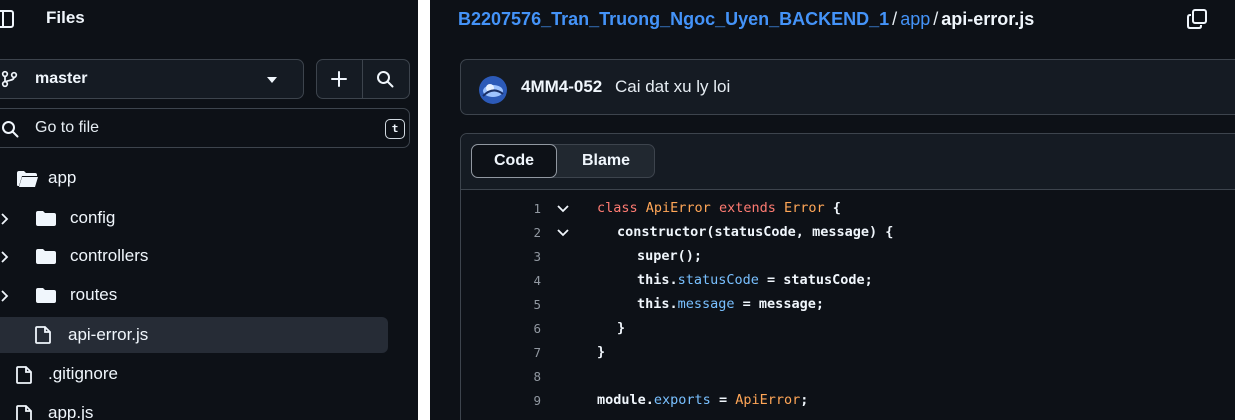  I want to click on sidebar-header: Files, so click(209, 19).